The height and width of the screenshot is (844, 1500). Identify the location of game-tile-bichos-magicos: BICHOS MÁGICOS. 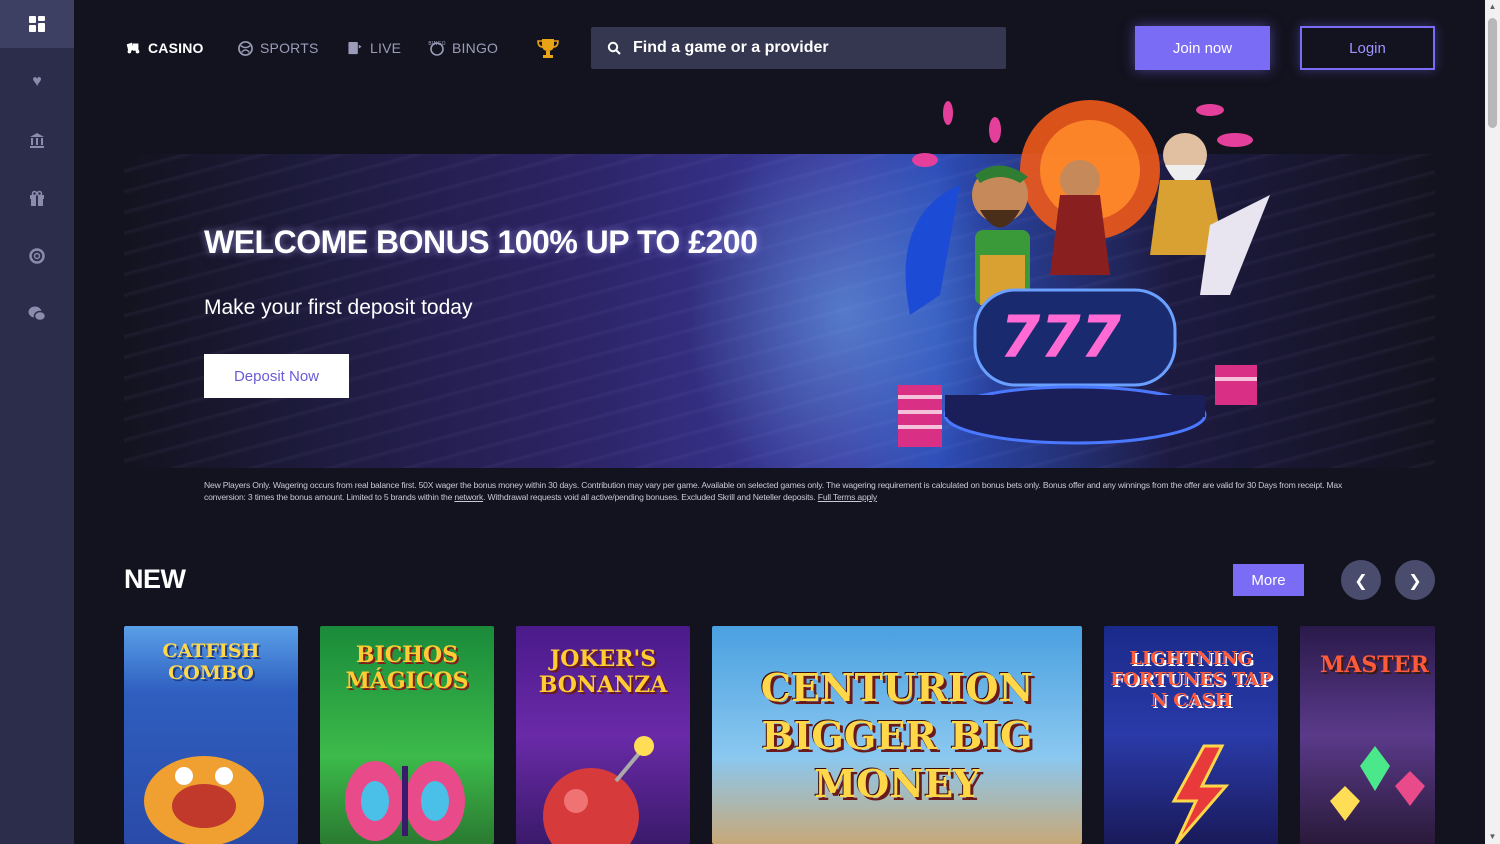
(407, 735).